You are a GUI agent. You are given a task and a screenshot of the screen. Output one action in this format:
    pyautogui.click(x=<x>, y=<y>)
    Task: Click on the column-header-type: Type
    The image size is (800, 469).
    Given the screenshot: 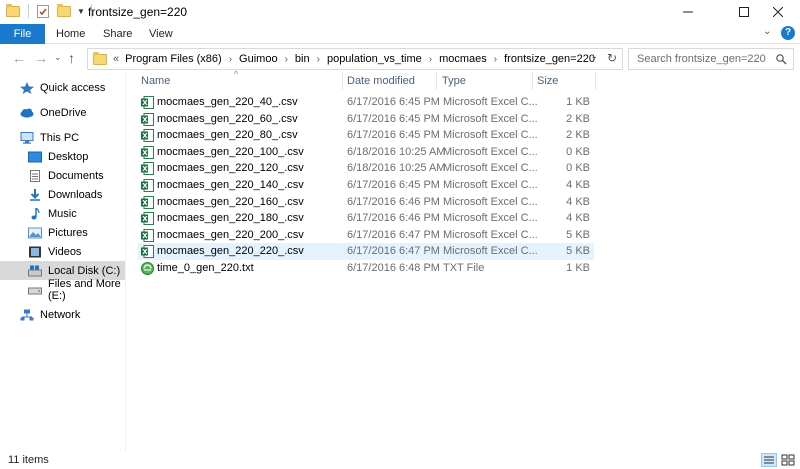 What is the action you would take?
    pyautogui.click(x=454, y=81)
    